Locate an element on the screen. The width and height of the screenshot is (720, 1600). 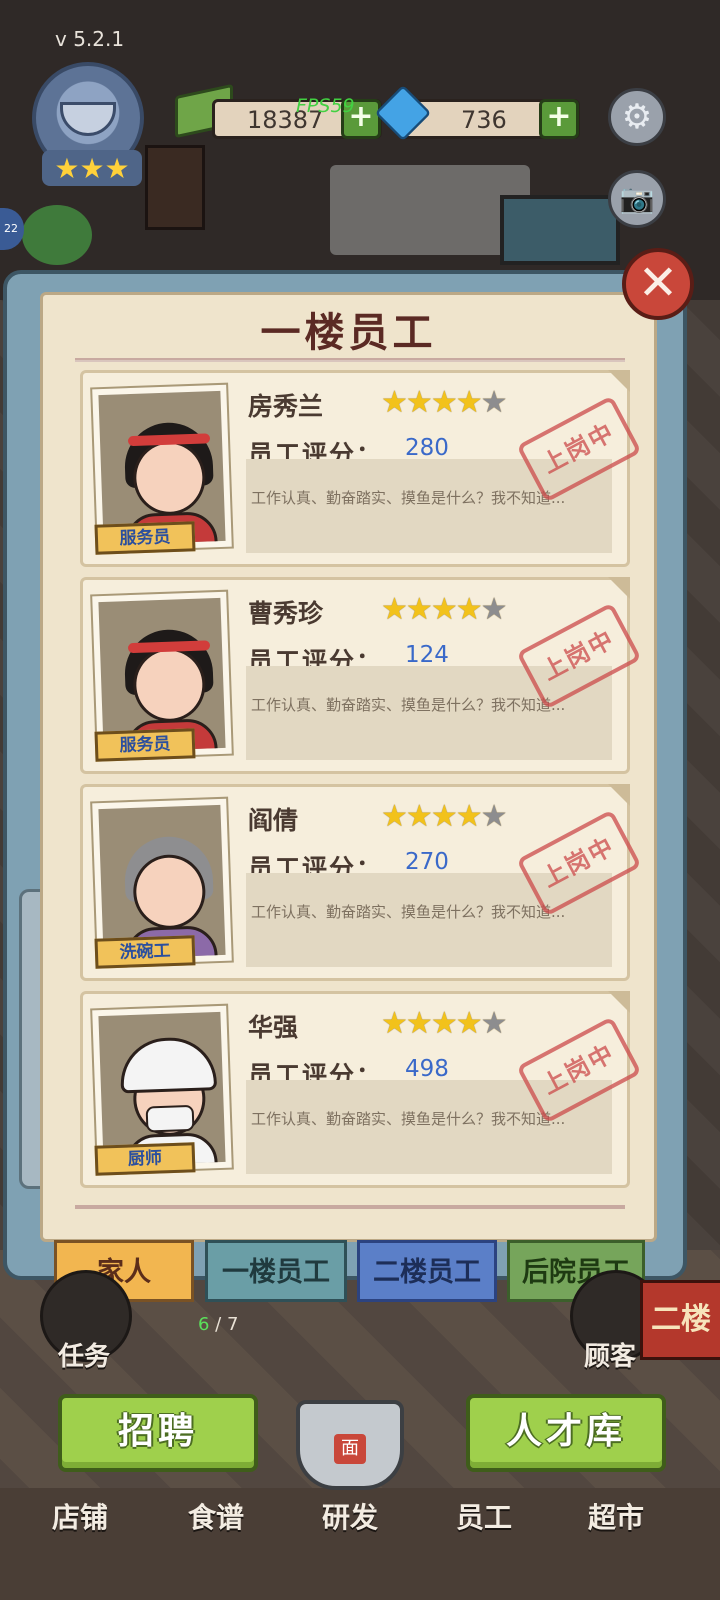
role-tag: 洗碗工 is located at coordinates (145, 952).